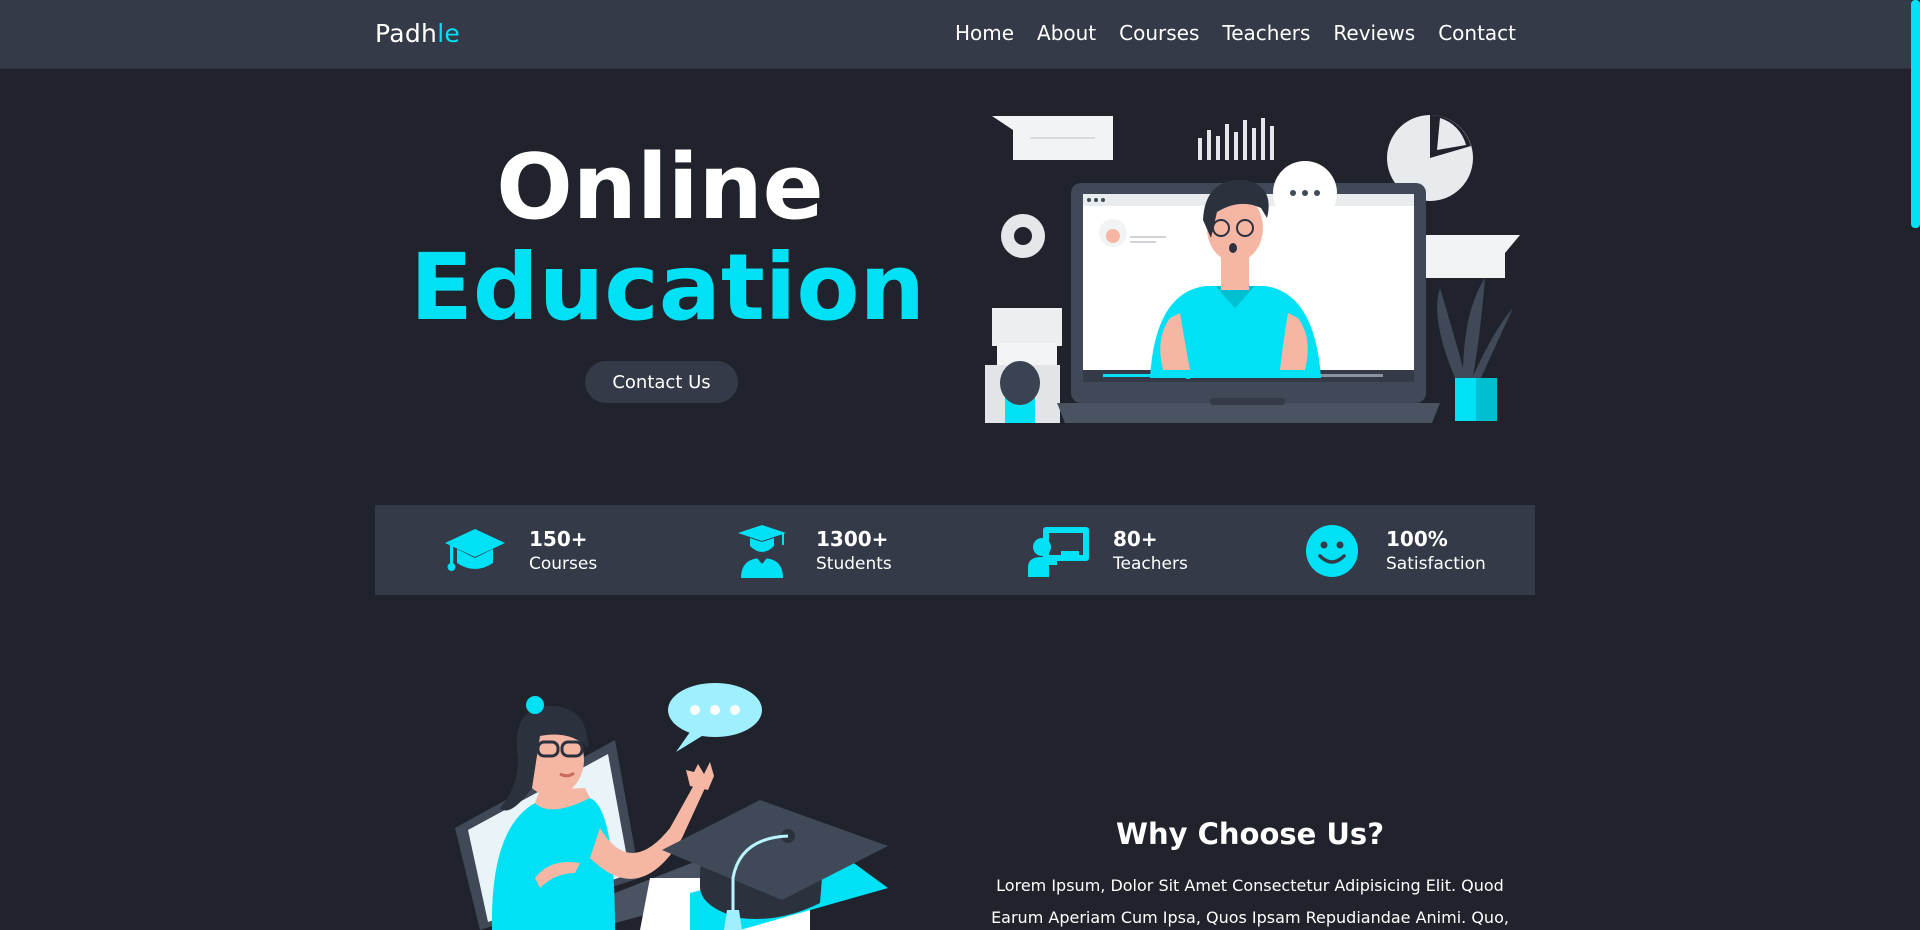  Describe the element at coordinates (475, 551) in the screenshot. I see `graduation-cap-icon` at that location.